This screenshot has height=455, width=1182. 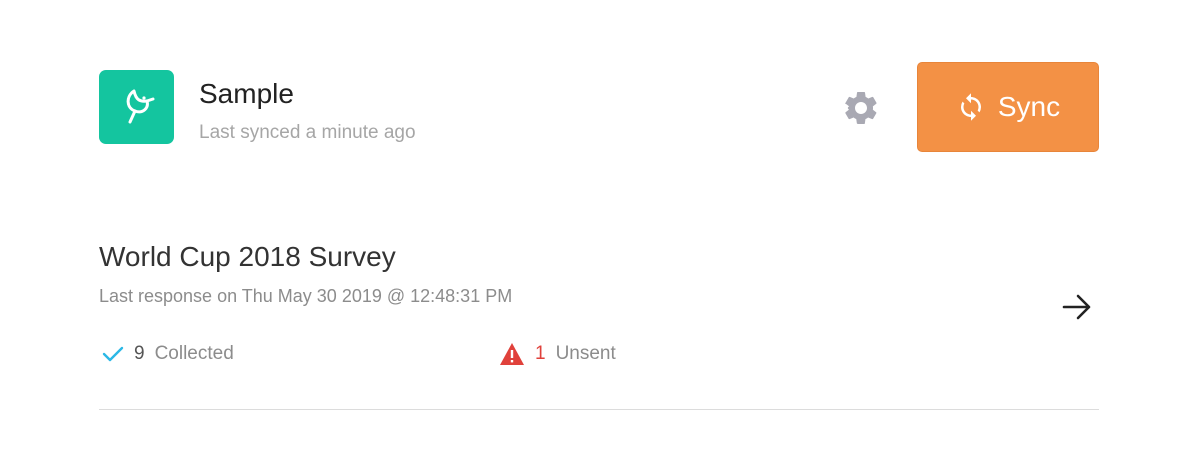 I want to click on collected-count: 9, so click(x=139, y=353).